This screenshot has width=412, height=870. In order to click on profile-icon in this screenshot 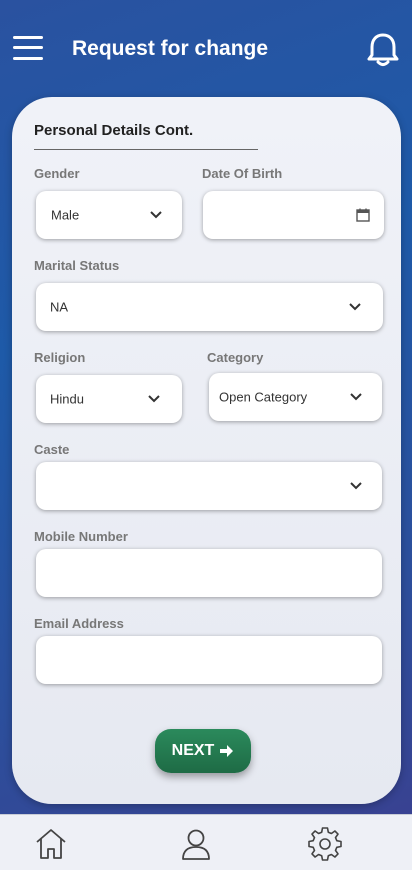, I will do `click(196, 844)`.